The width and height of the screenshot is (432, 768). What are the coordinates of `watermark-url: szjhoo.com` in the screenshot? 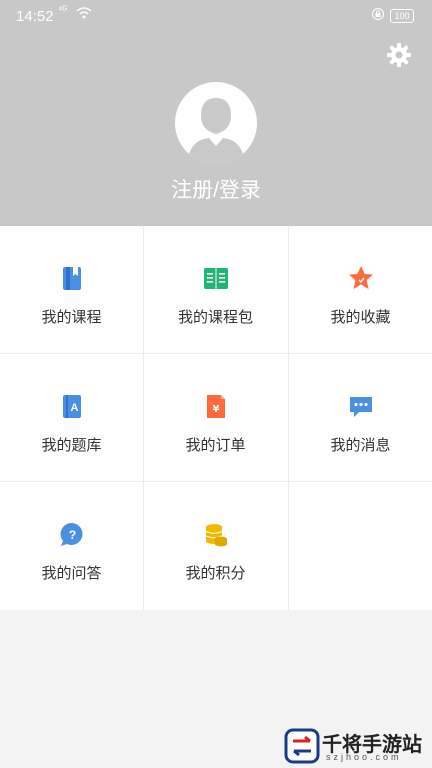 It's located at (364, 757).